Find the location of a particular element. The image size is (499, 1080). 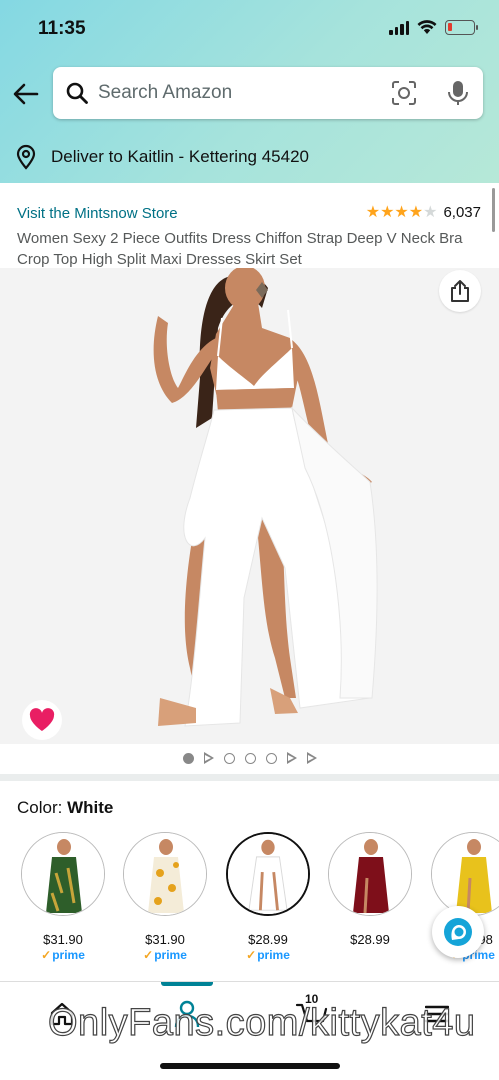

status-time: 11:35 is located at coordinates (62, 28).